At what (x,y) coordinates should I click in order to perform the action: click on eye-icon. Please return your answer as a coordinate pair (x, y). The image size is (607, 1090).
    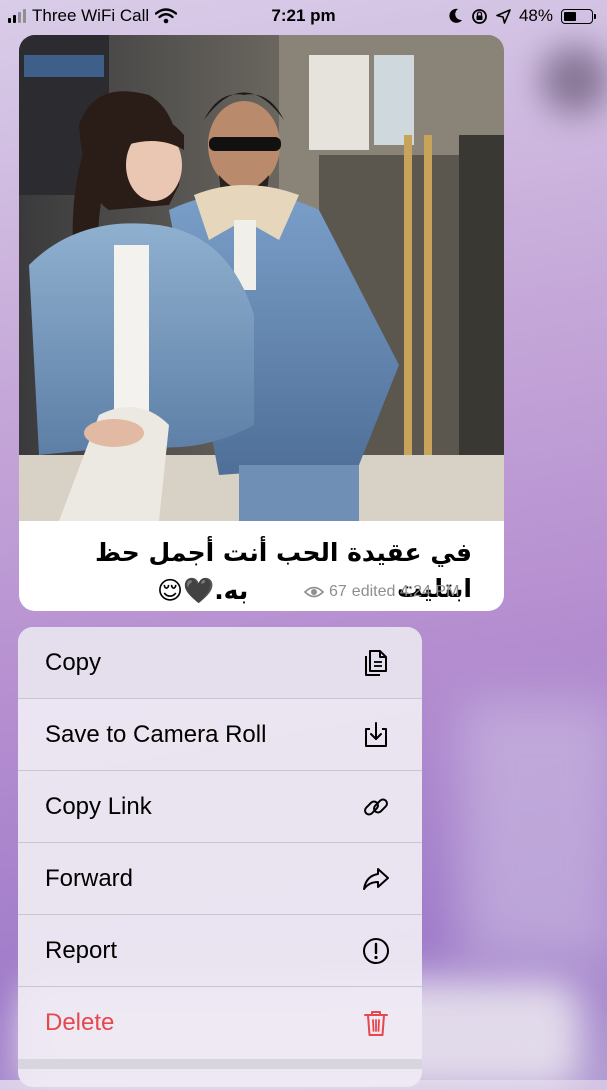
    Looking at the image, I should click on (314, 592).